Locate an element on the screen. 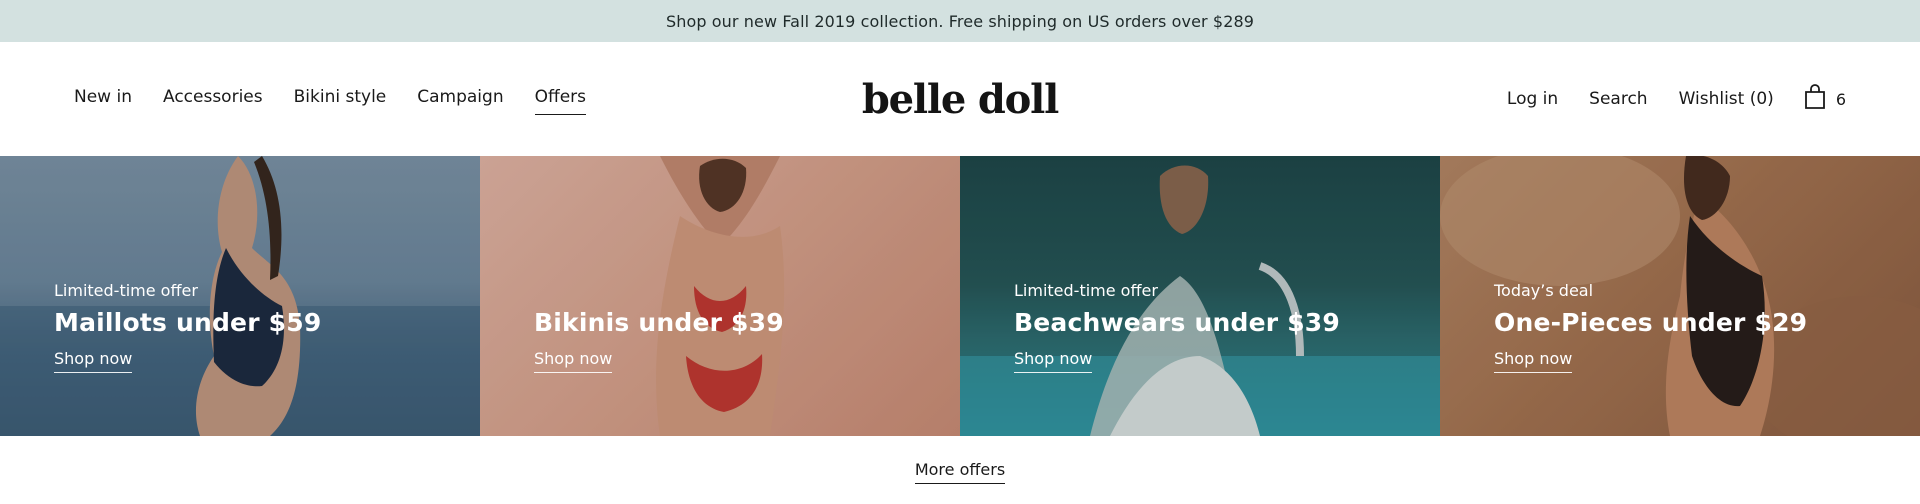 Image resolution: width=1920 pixels, height=504 pixels. search-link: Search is located at coordinates (1618, 99).